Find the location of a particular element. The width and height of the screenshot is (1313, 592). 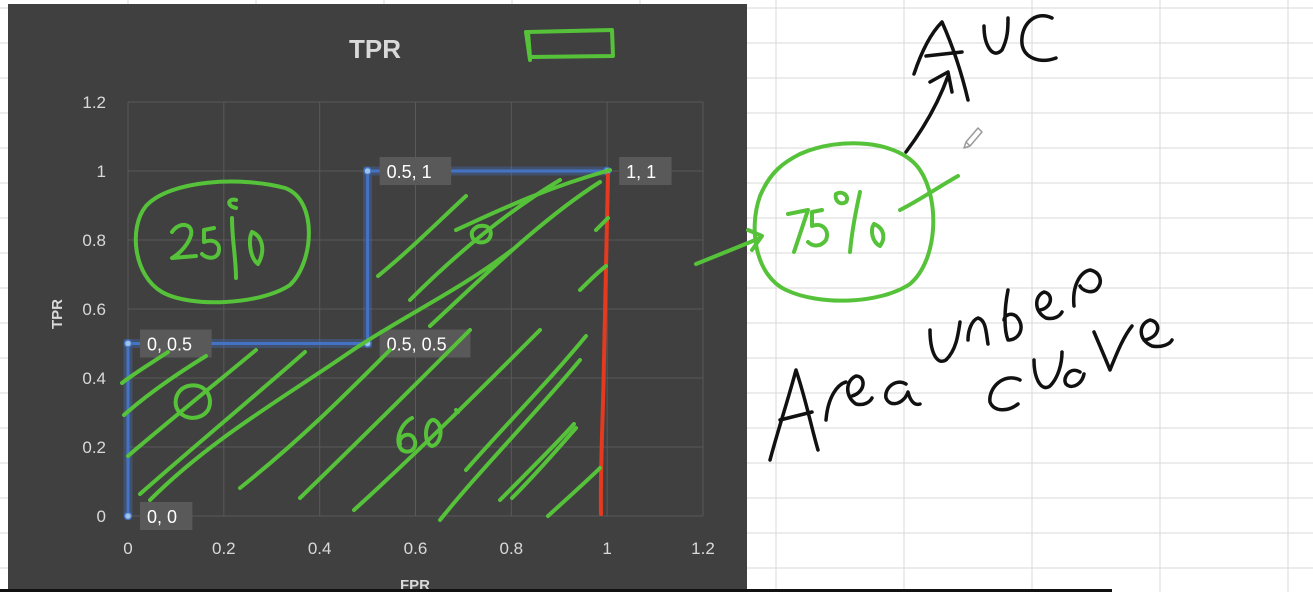

y-tick-label: 0.8 is located at coordinates (94, 240).